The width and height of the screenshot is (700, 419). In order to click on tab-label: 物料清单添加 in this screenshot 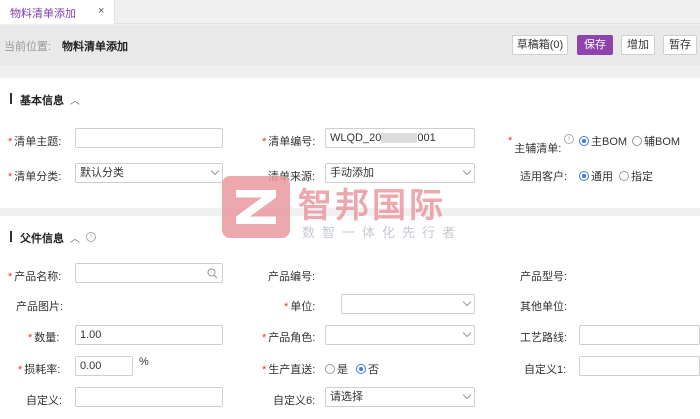, I will do `click(43, 14)`.